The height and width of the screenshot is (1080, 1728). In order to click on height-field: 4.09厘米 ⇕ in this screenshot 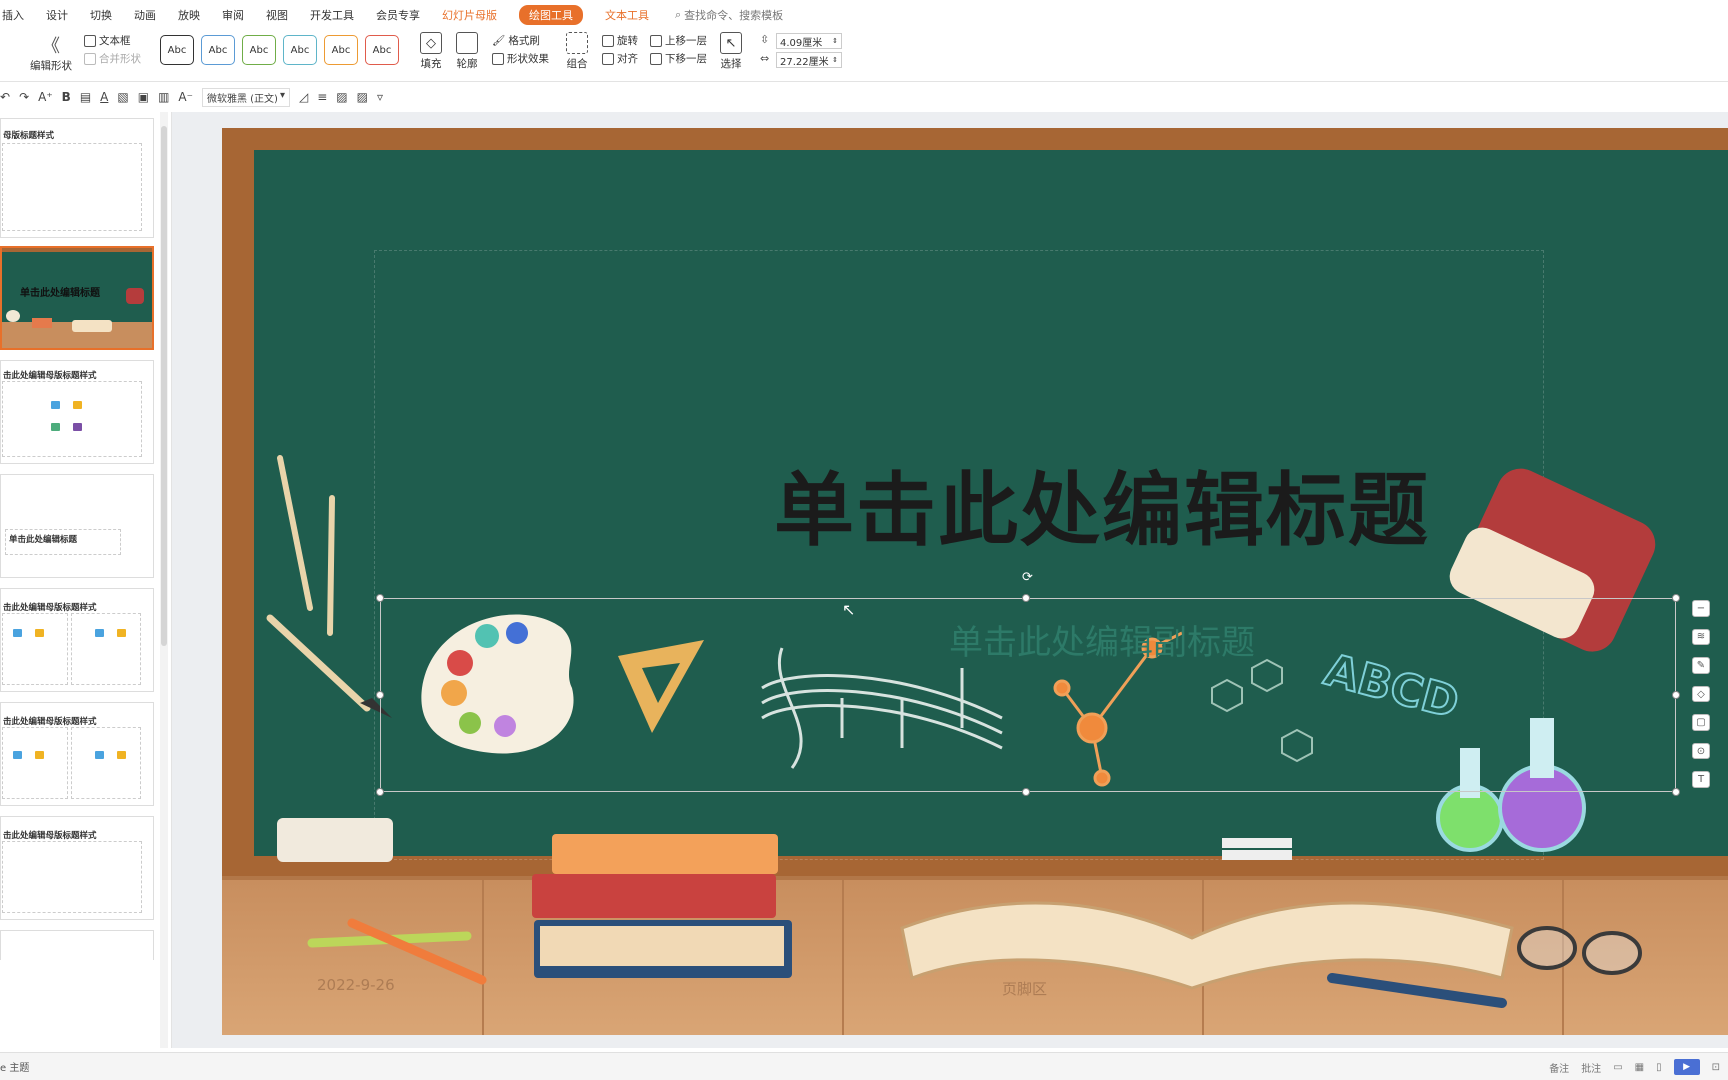, I will do `click(809, 41)`.